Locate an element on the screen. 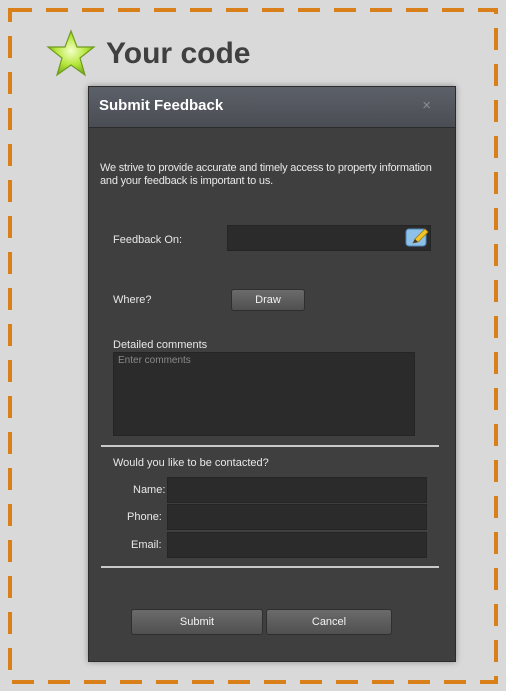 The width and height of the screenshot is (506, 691). contact-question: Would you like to be contacted? is located at coordinates (191, 463).